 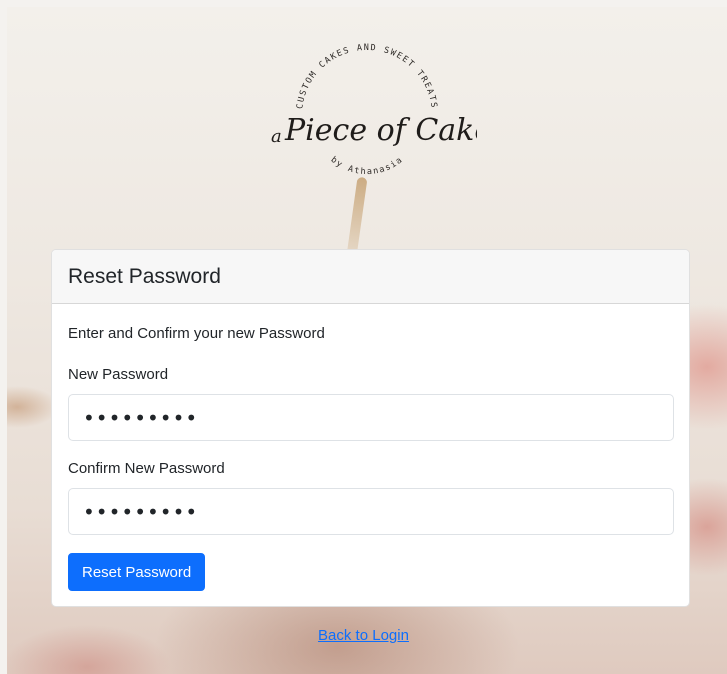 I want to click on instructions-text: Enter and Confirm your new Password, so click(x=196, y=333).